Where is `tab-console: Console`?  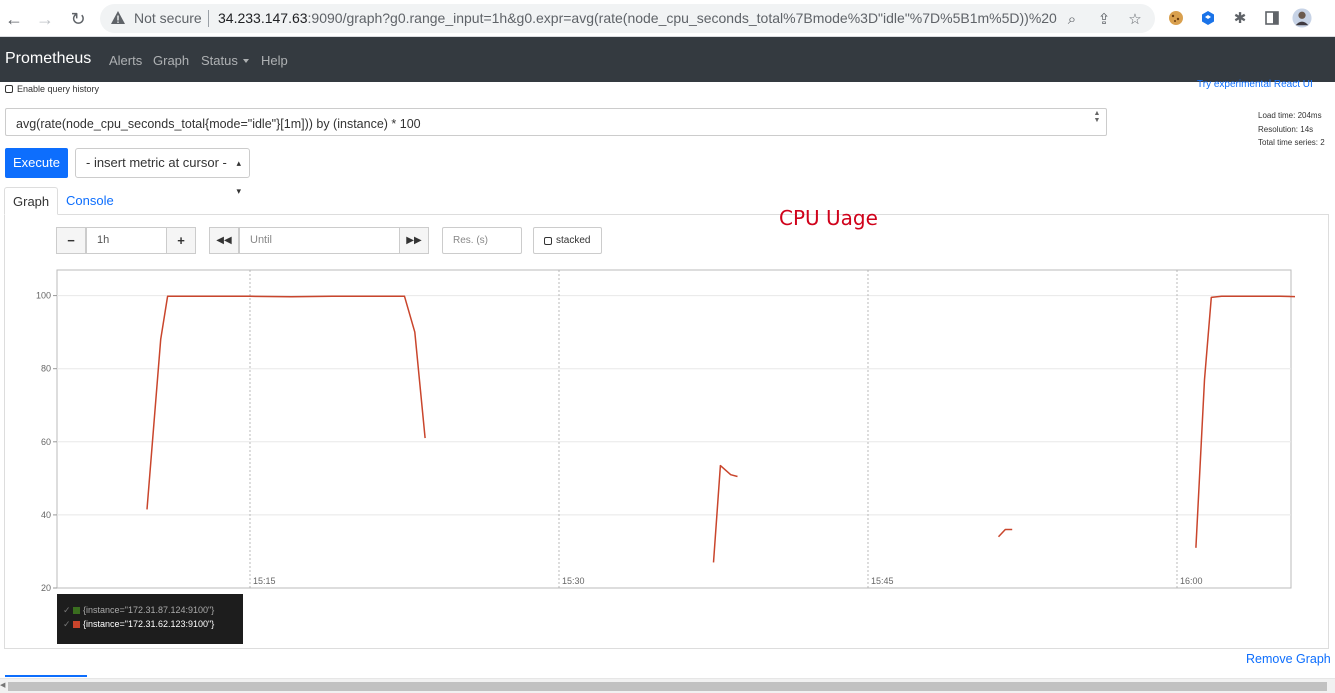 tab-console: Console is located at coordinates (90, 201).